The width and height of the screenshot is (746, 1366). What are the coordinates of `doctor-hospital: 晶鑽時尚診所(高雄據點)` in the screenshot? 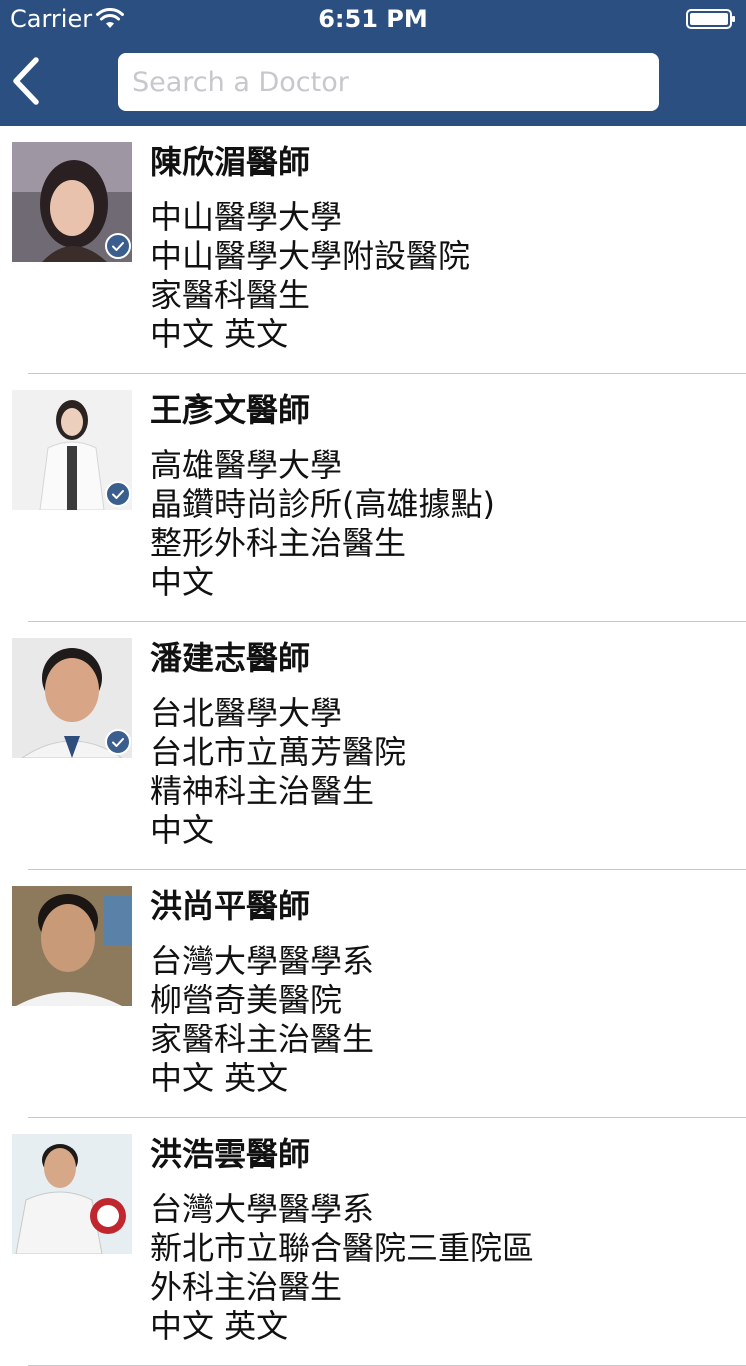 It's located at (322, 504).